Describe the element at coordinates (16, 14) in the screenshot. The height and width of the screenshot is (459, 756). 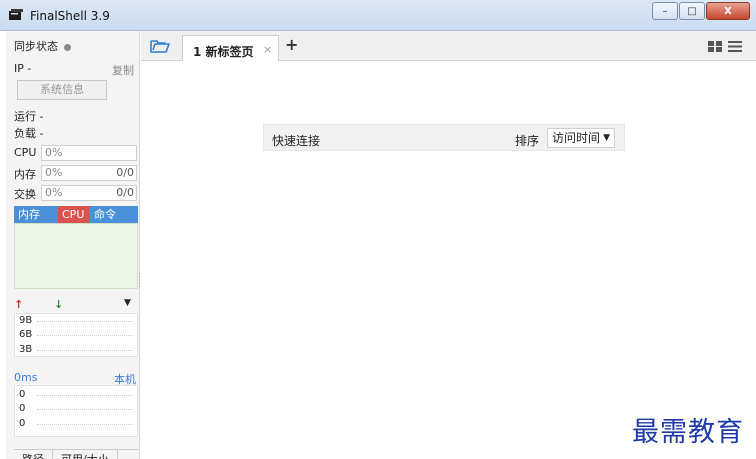
I see `finalshell-app-icon` at that location.